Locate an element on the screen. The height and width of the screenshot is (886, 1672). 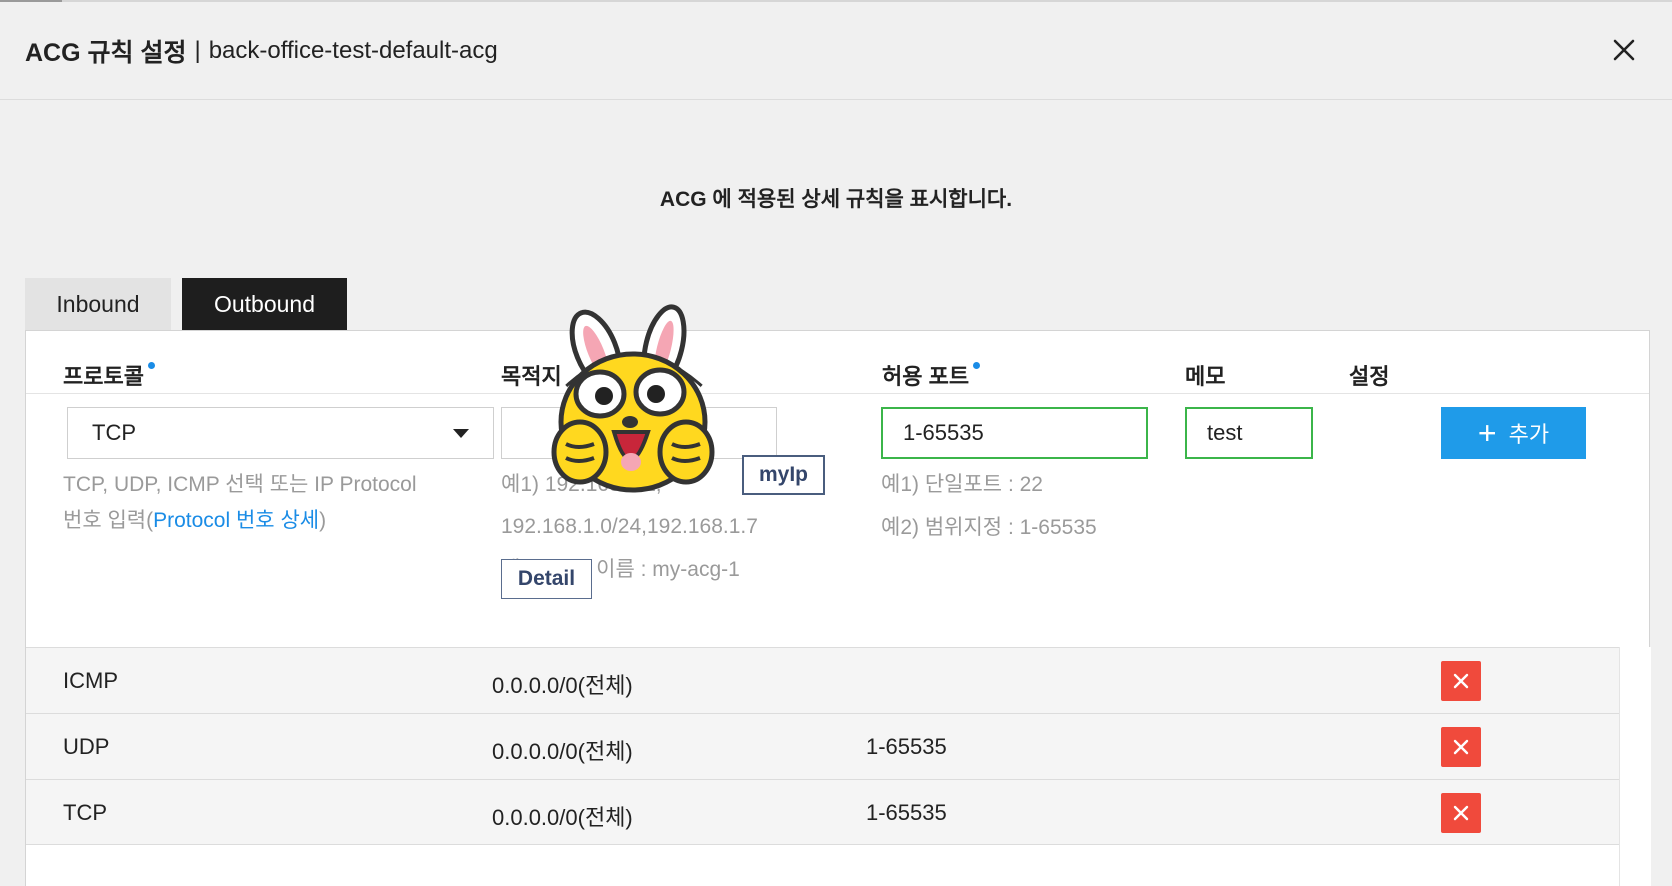
rule-protocol: TCP is located at coordinates (85, 812).